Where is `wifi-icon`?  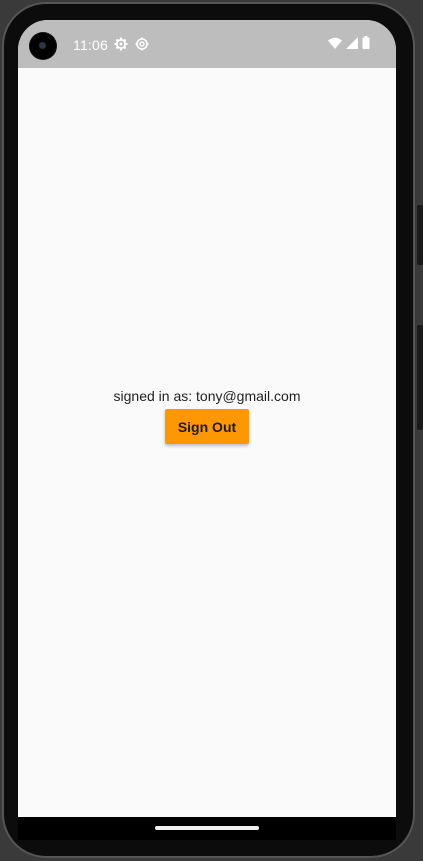 wifi-icon is located at coordinates (335, 45).